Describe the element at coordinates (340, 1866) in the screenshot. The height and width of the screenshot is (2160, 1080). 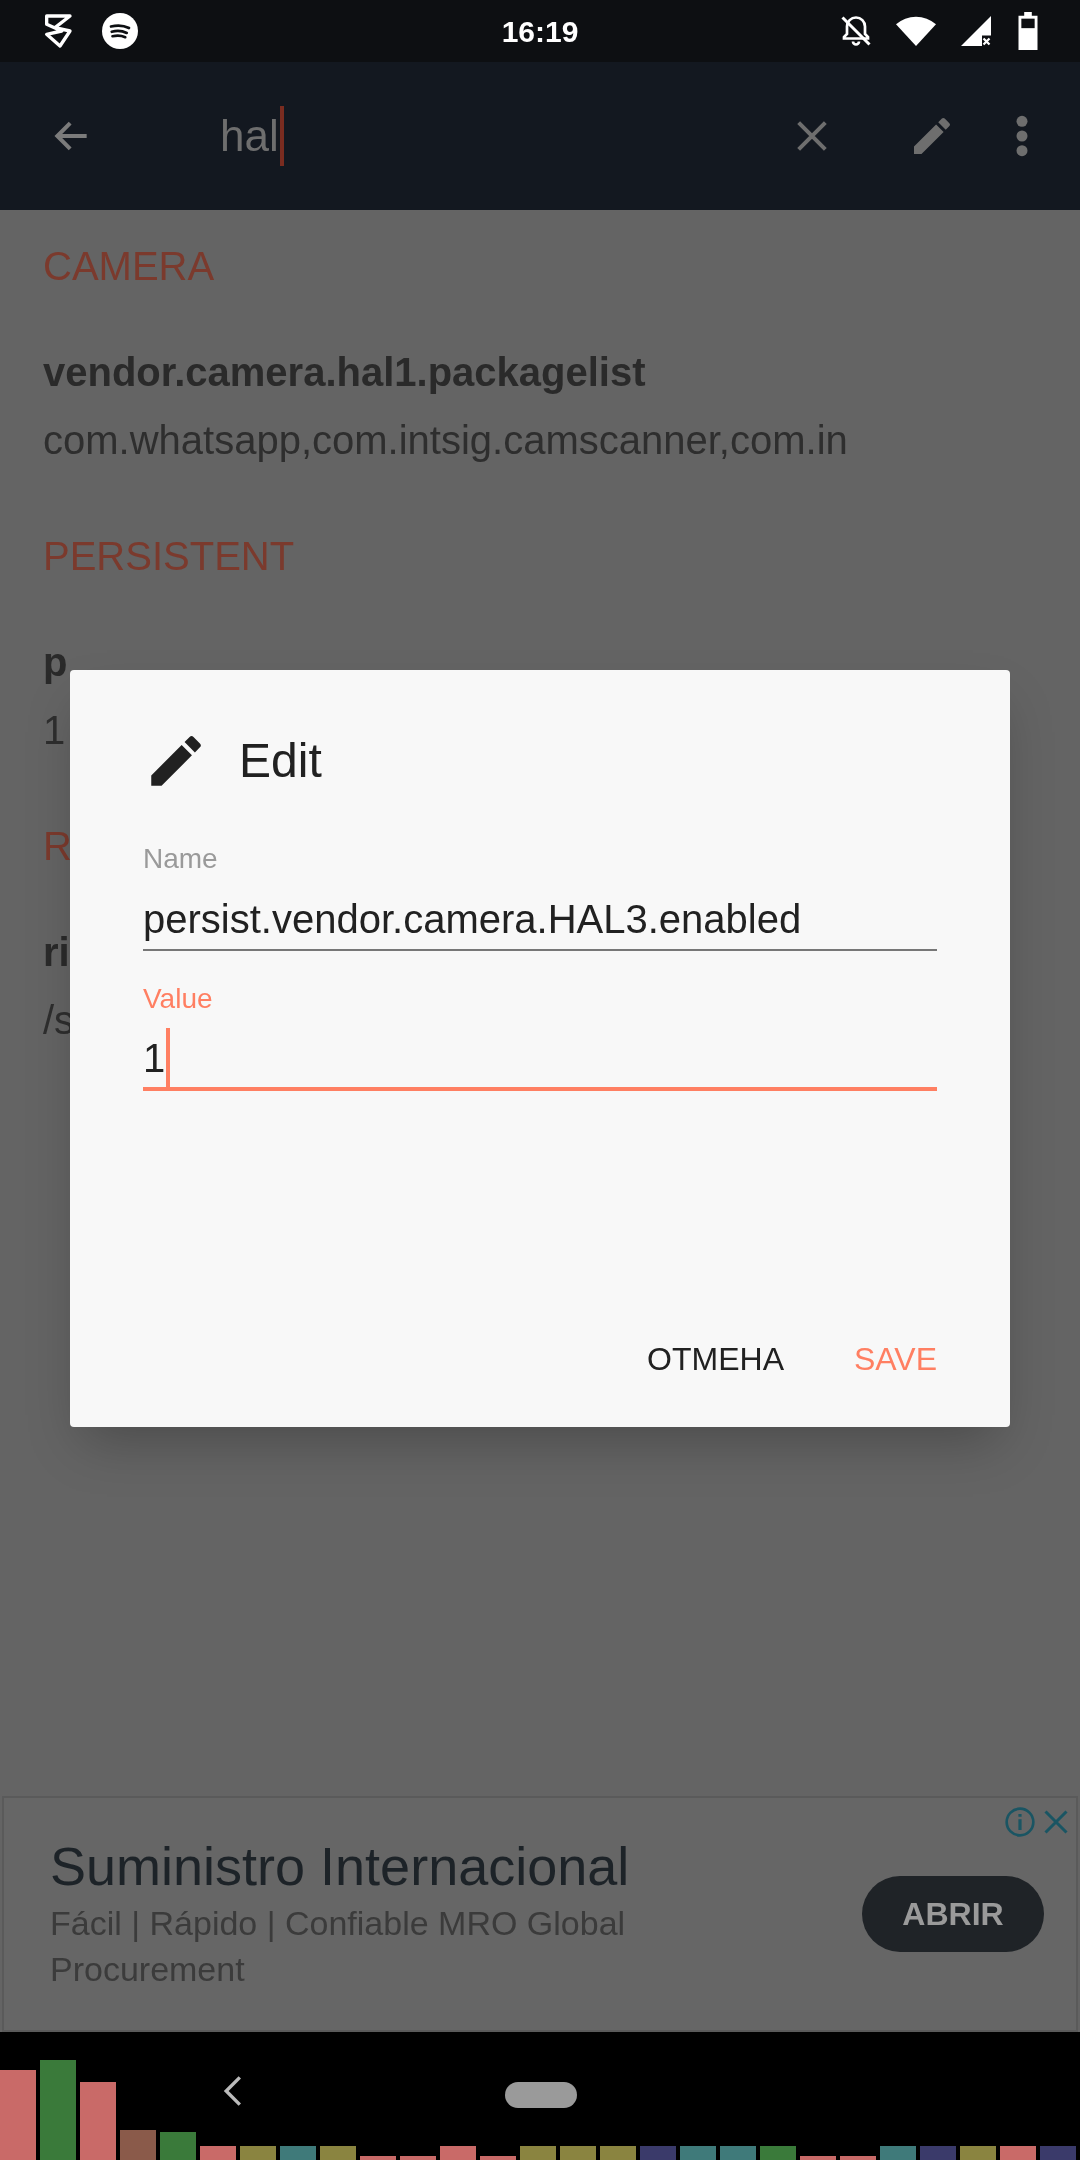
I see `ad-title: Suministro Internacional` at that location.